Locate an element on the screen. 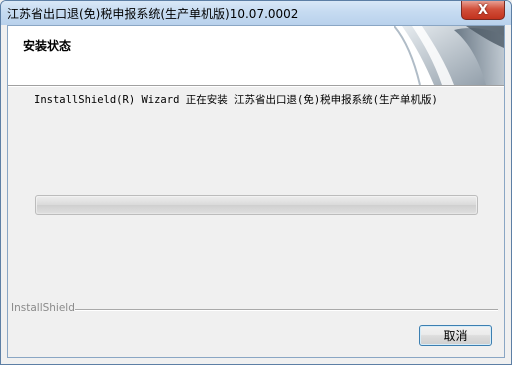 The image size is (512, 365). close-button: X is located at coordinates (483, 10).